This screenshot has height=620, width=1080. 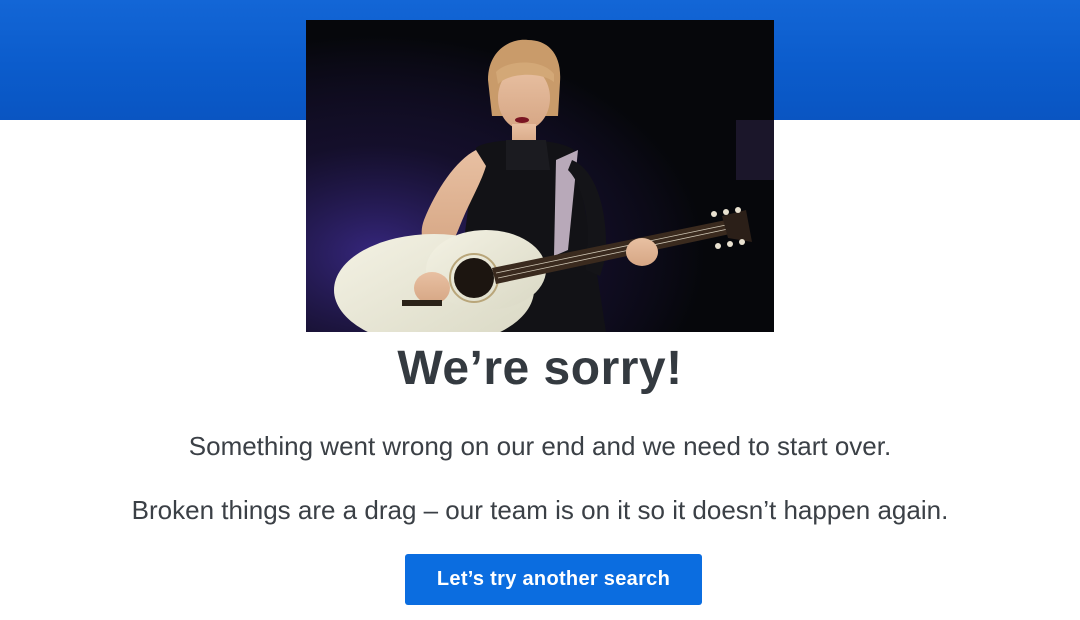 I want to click on page-title: We’re sorry!, so click(x=540, y=368).